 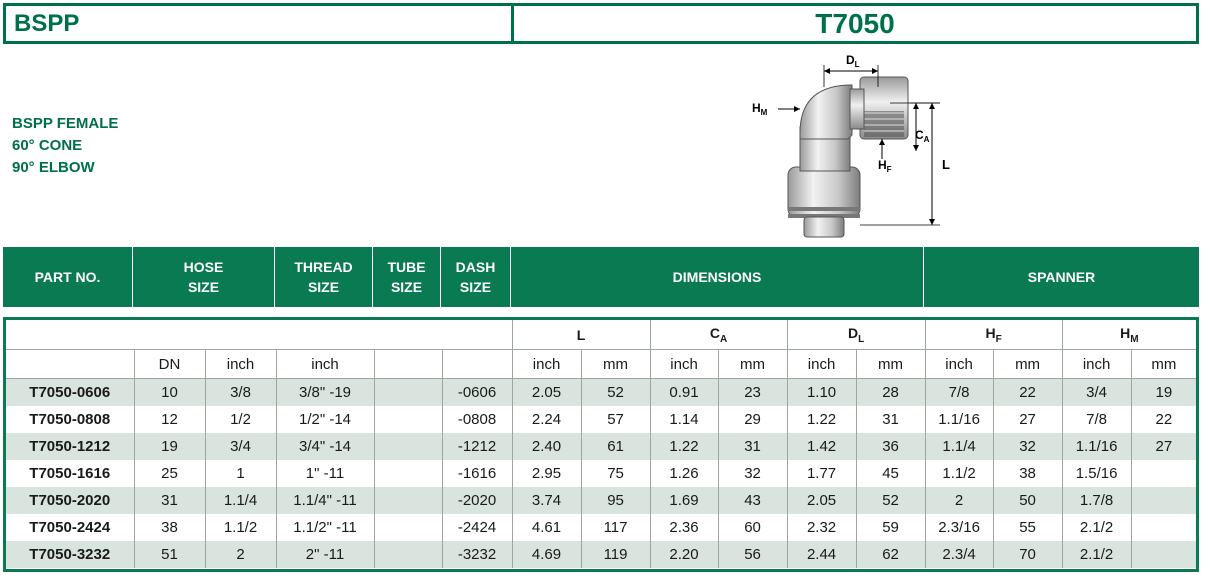 I want to click on ca-label: CA, so click(x=922, y=136).